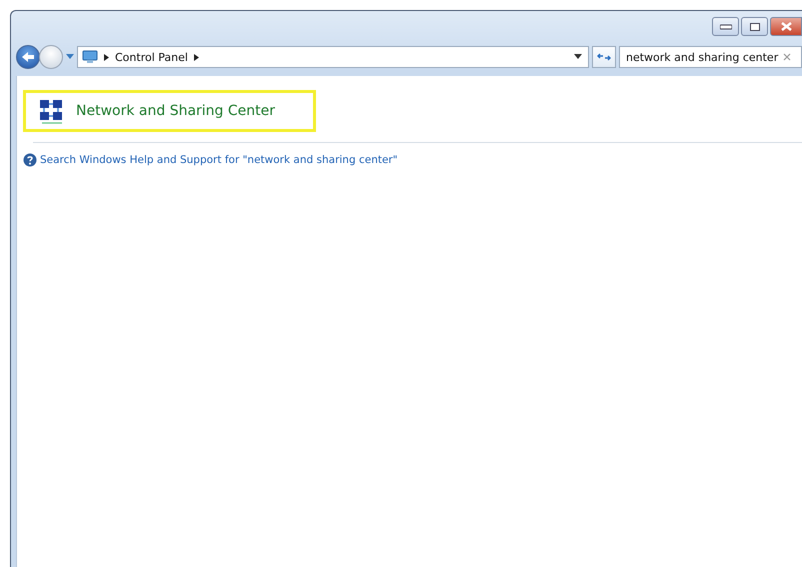  I want to click on refresh-arrows-icon, so click(604, 57).